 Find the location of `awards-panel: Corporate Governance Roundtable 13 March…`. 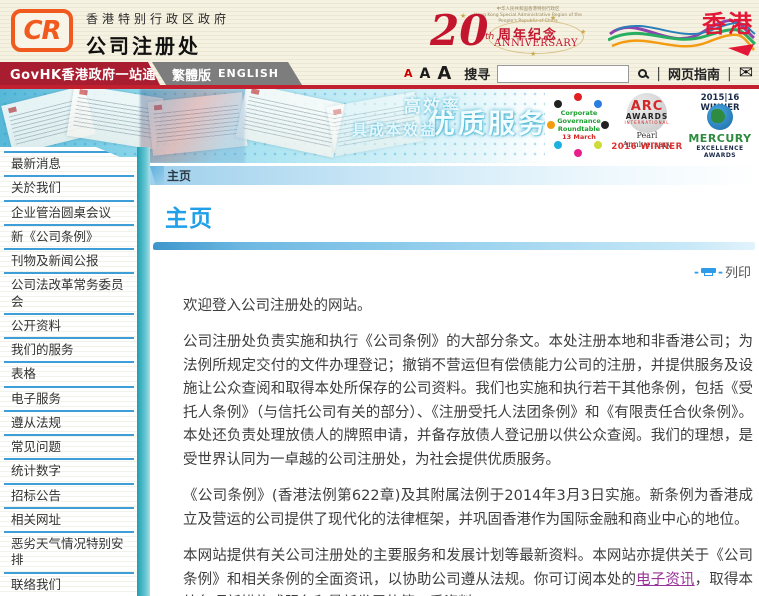

awards-panel: Corporate Governance Roundtable 13 March… is located at coordinates (652, 126).